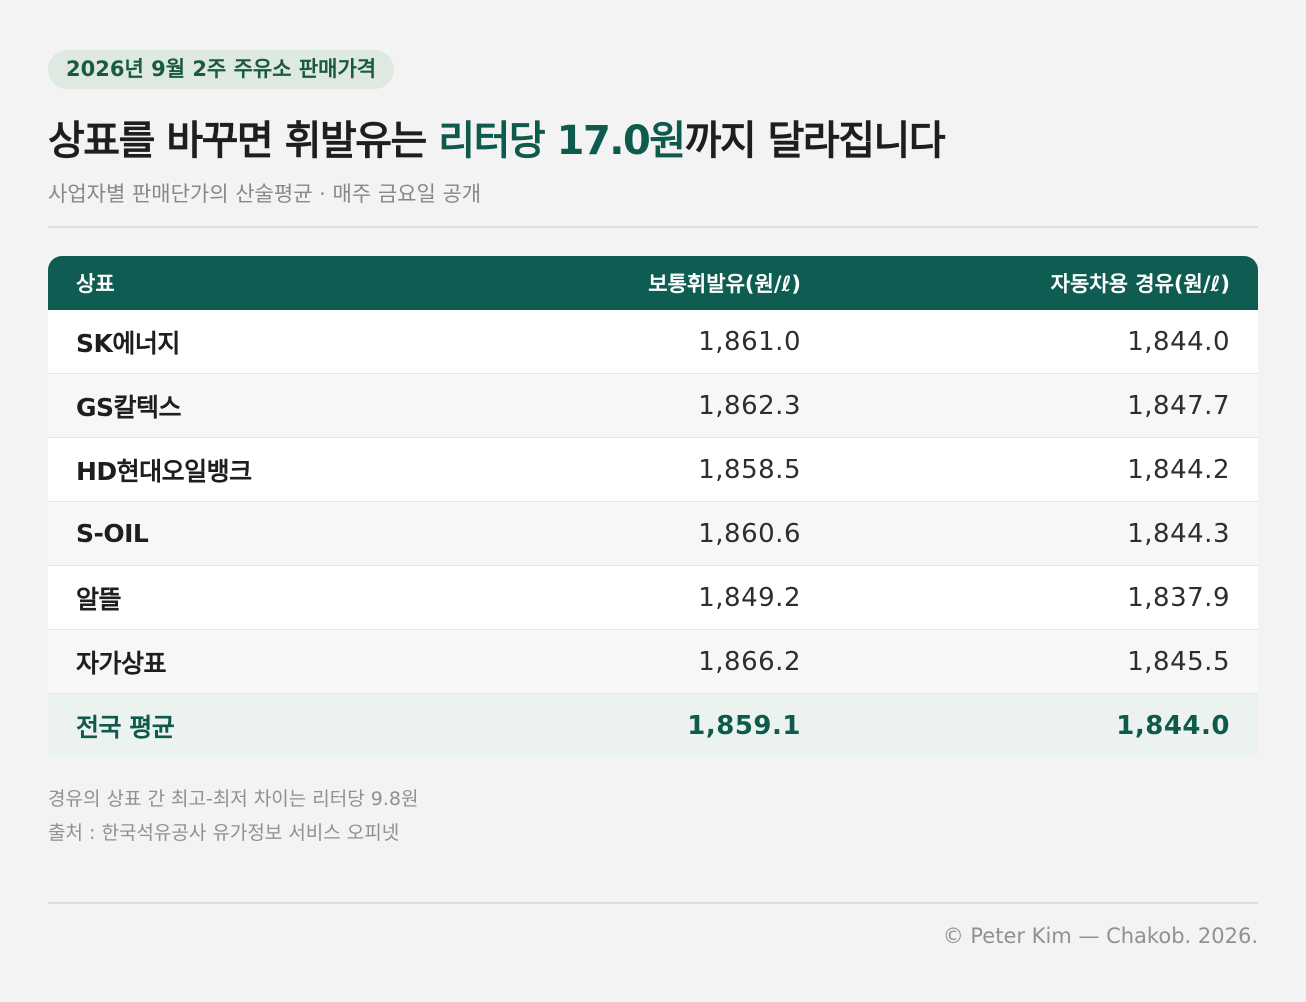  Describe the element at coordinates (653, 598) in the screenshot. I see `table-row: 알뜰 1,849.2 1,837.9` at that location.